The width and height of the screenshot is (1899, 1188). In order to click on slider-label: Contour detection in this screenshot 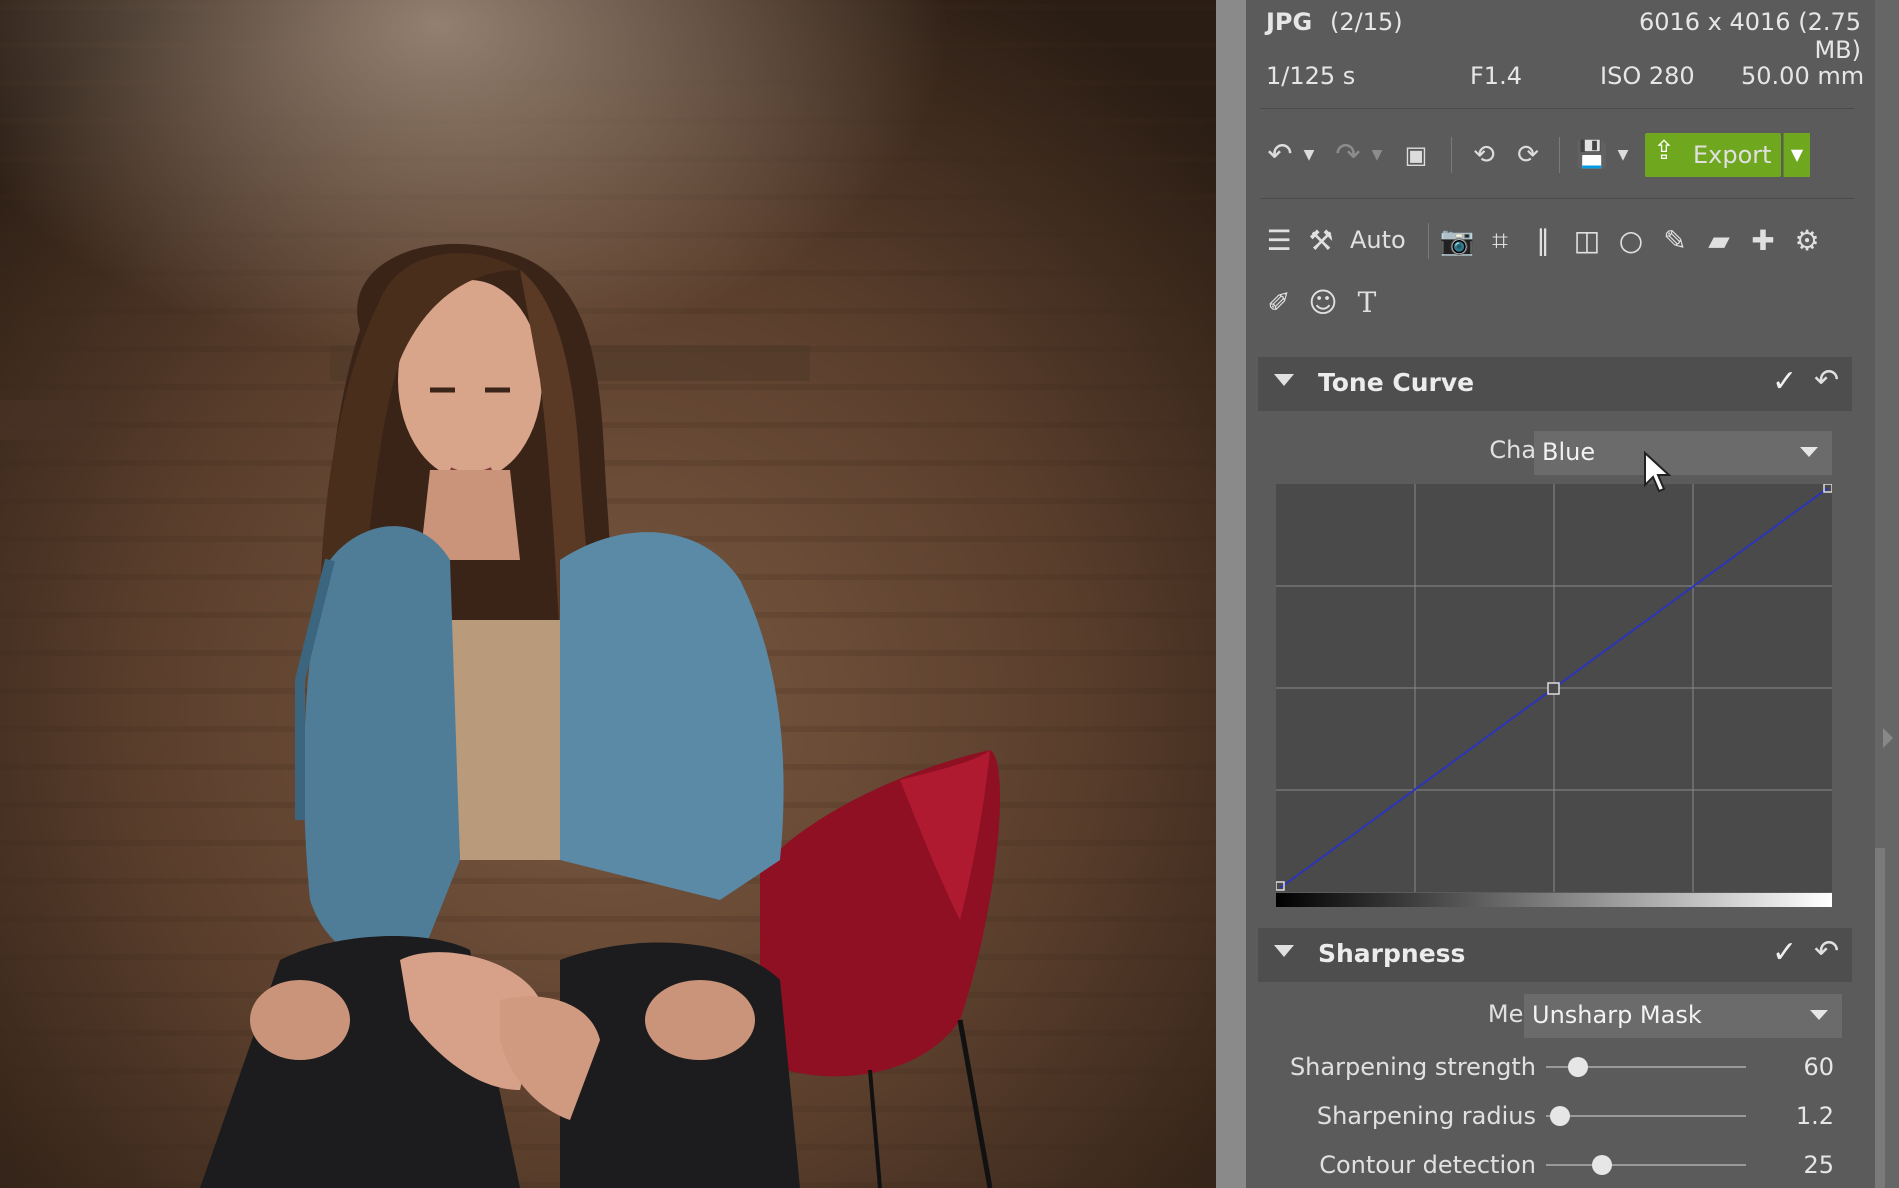, I will do `click(1427, 1165)`.